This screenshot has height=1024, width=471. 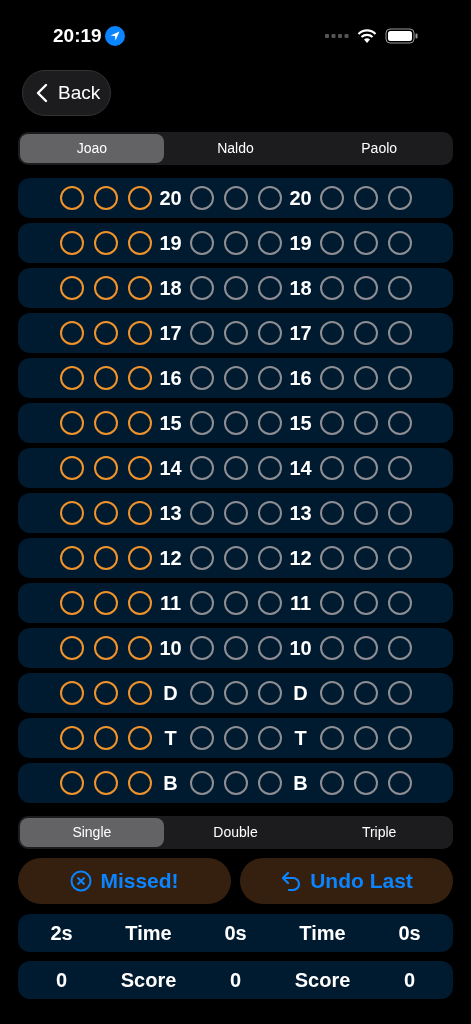 I want to click on segment-tab: Double, so click(x=235, y=832).